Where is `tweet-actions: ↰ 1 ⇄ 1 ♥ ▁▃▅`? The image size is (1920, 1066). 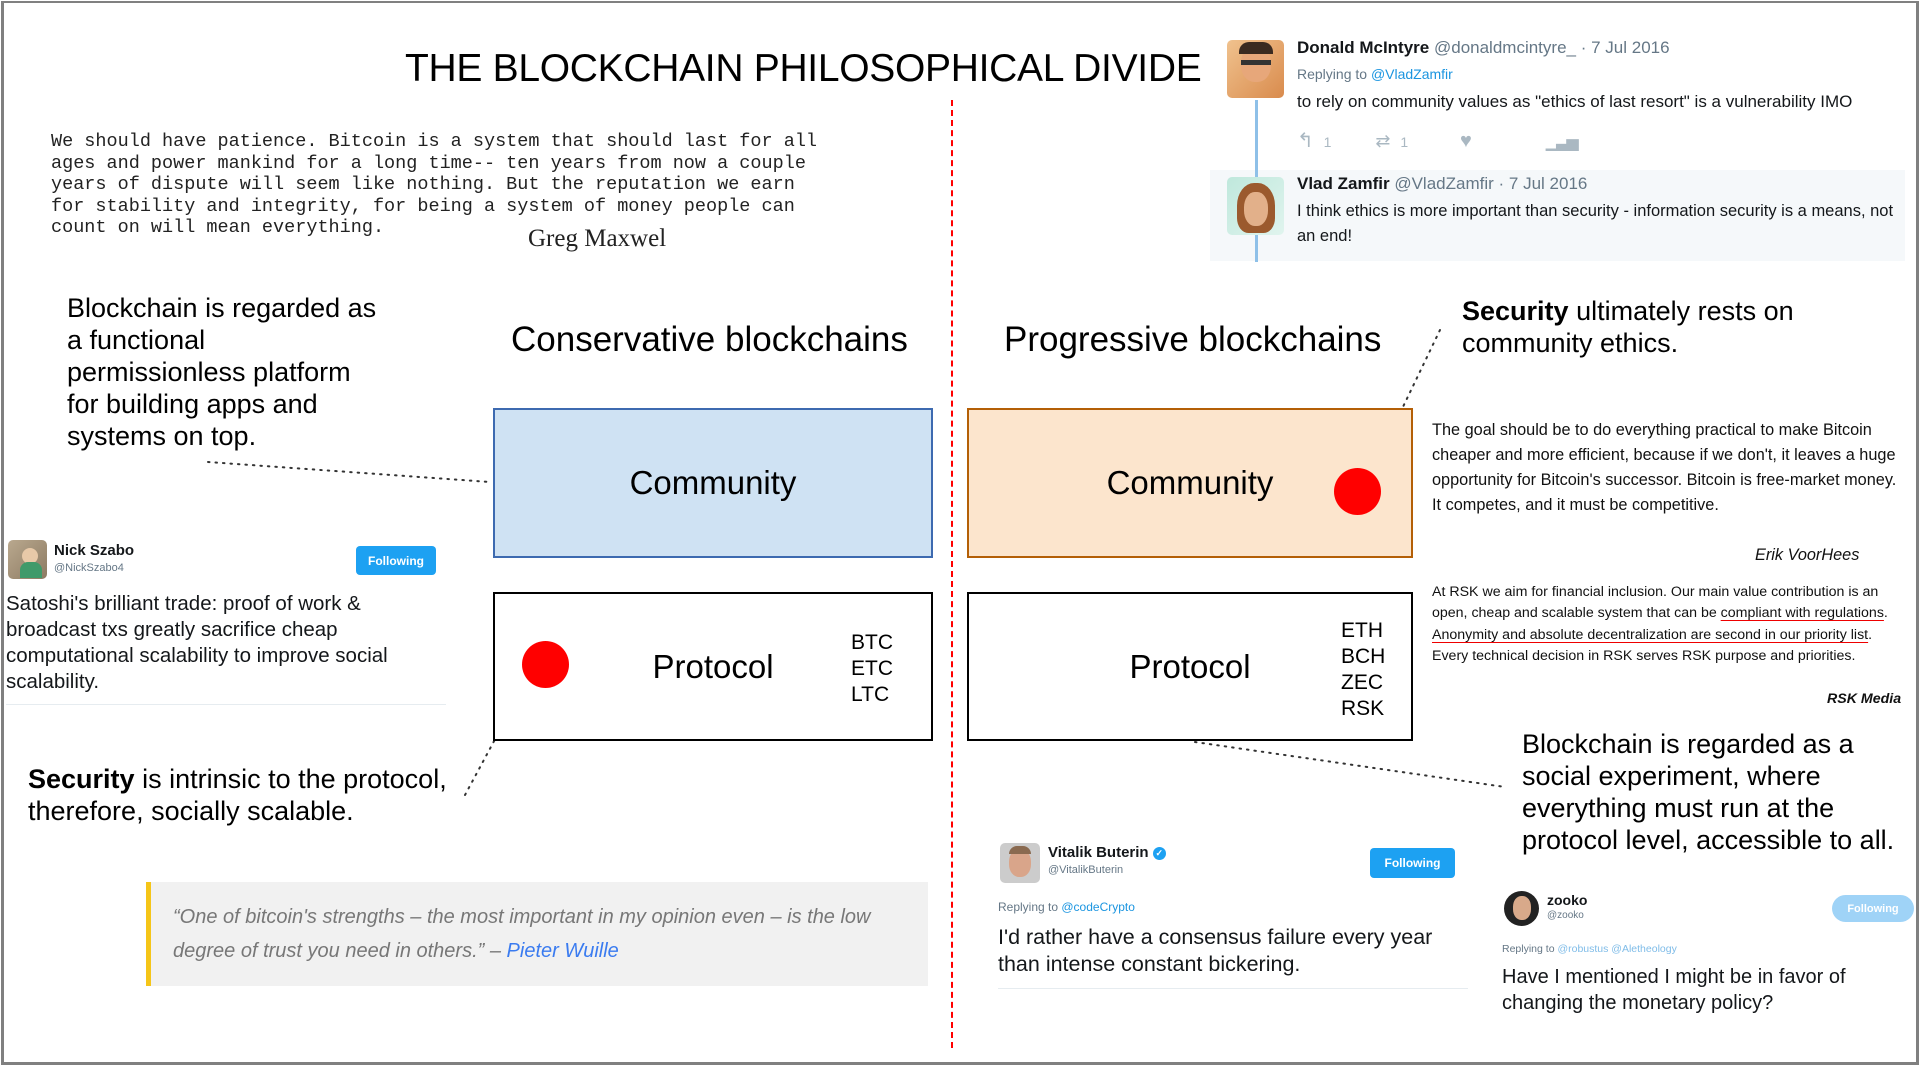 tweet-actions: ↰ 1 ⇄ 1 ♥ ▁▃▅ is located at coordinates (1438, 140).